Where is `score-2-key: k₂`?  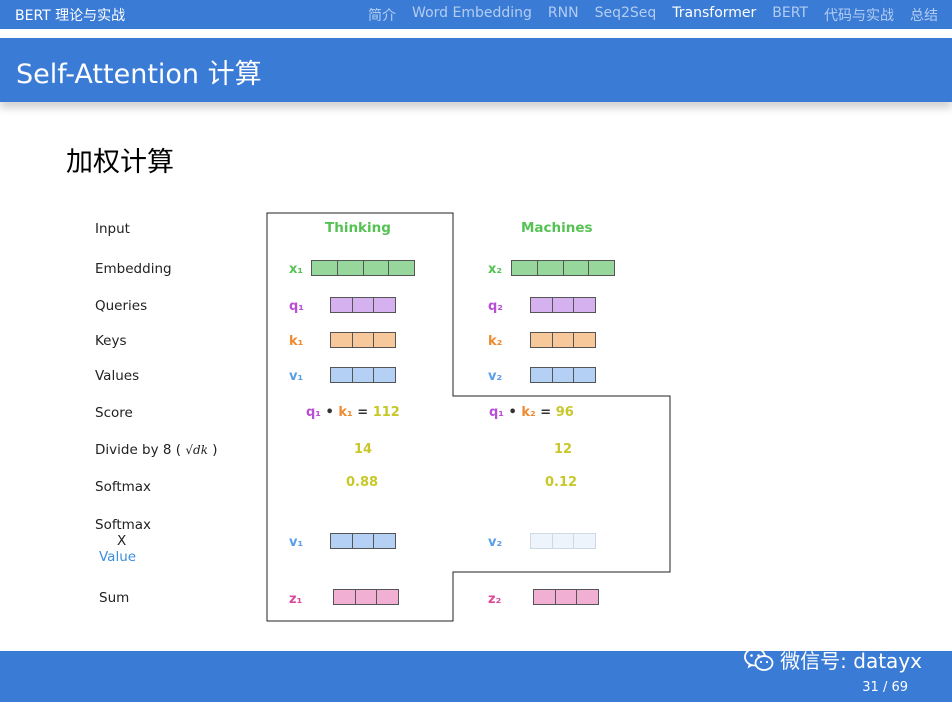 score-2-key: k₂ is located at coordinates (528, 412).